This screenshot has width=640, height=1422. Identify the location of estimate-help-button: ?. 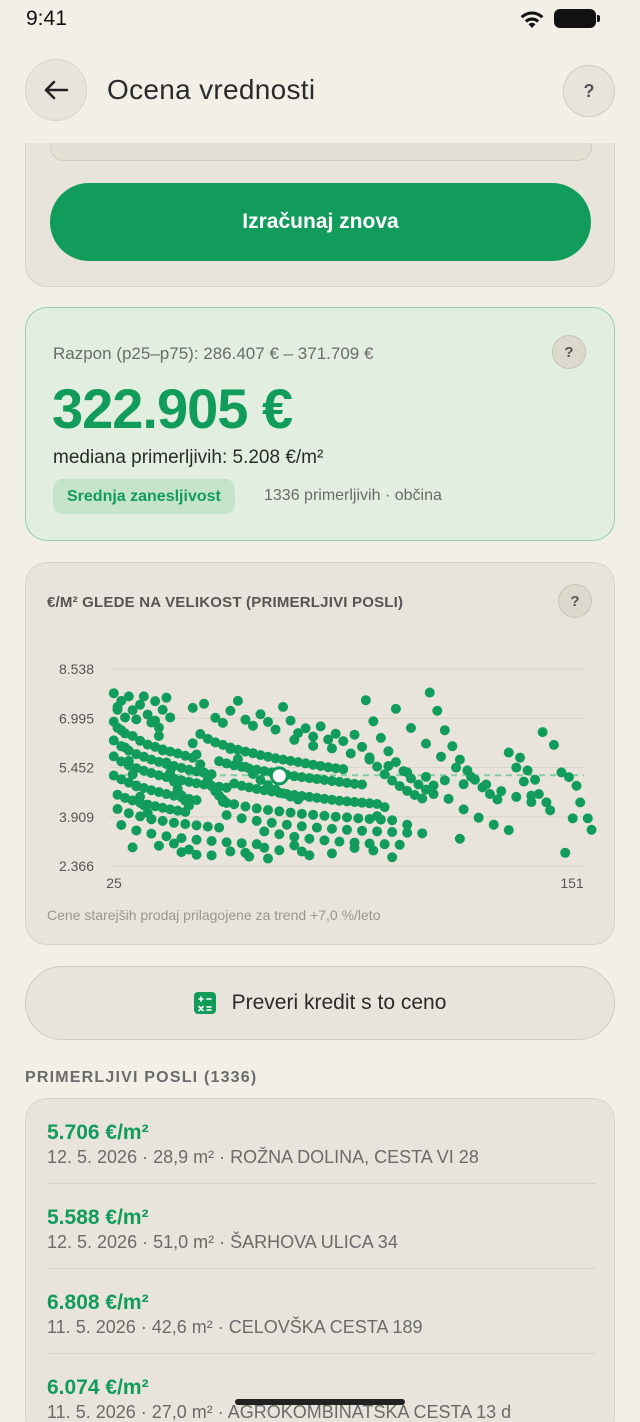
(569, 352).